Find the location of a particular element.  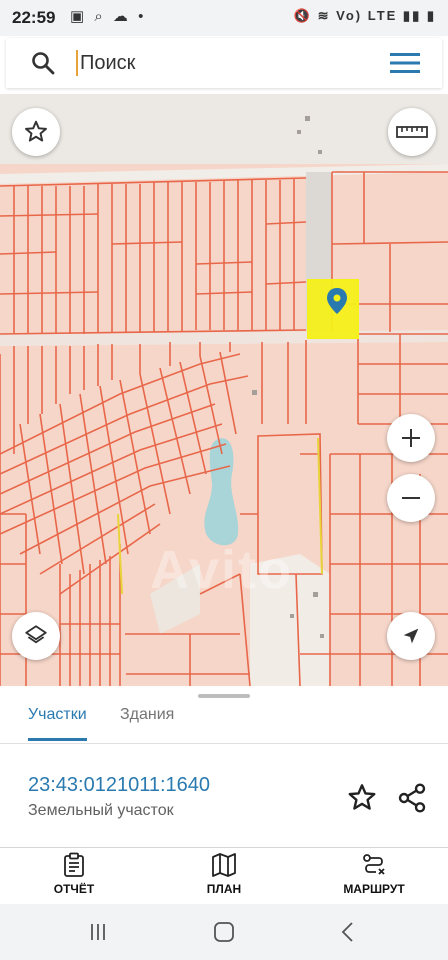

plan-button: ПЛАН is located at coordinates (224, 874).